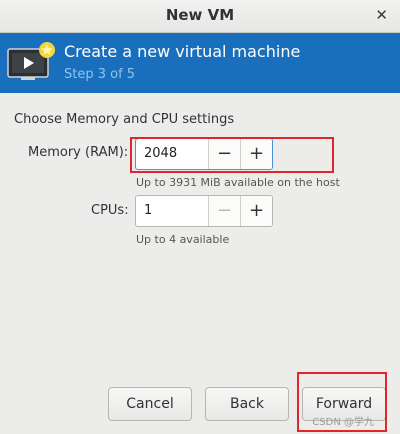  What do you see at coordinates (238, 182) in the screenshot?
I see `memory-hint: Up to 3931 MiB available on the host` at bounding box center [238, 182].